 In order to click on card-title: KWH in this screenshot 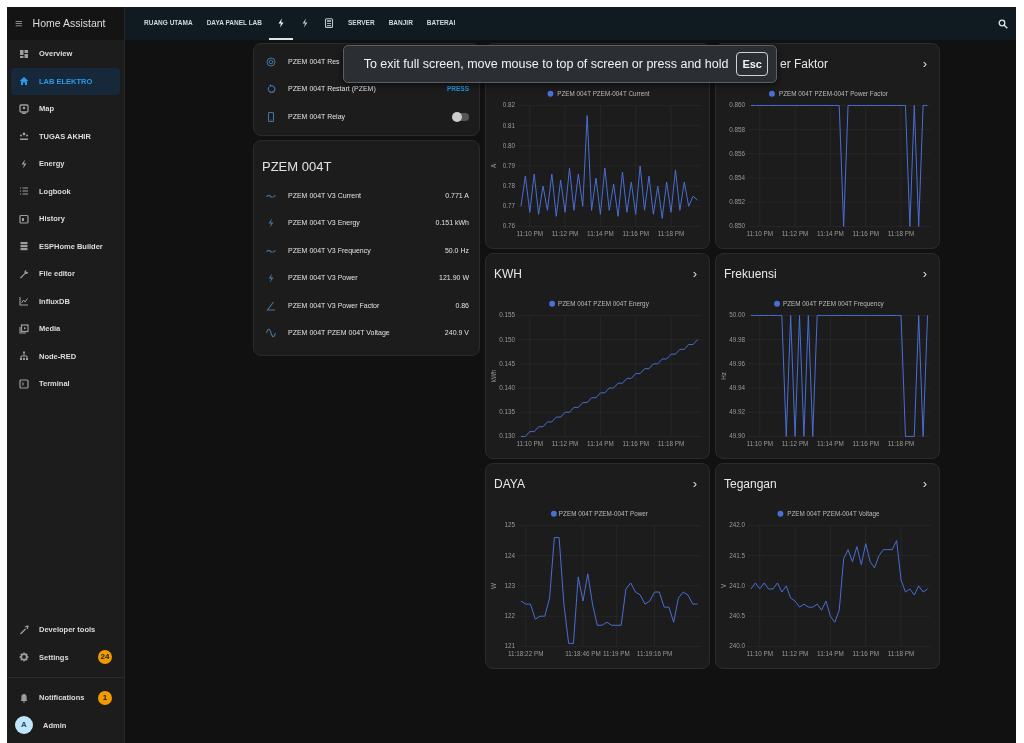, I will do `click(508, 274)`.